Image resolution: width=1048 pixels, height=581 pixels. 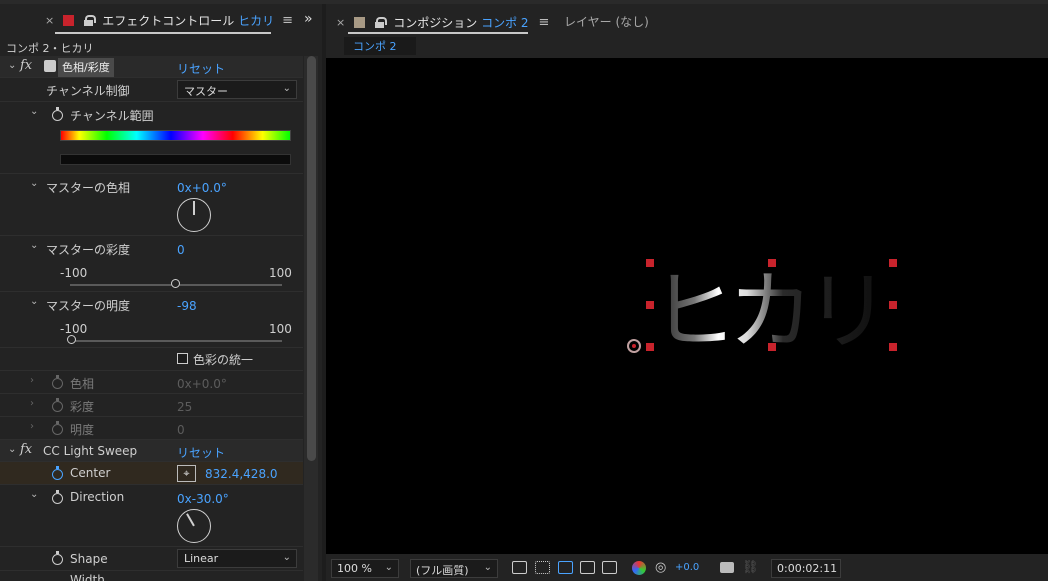 What do you see at coordinates (90, 473) in the screenshot?
I see `center-label: Center` at bounding box center [90, 473].